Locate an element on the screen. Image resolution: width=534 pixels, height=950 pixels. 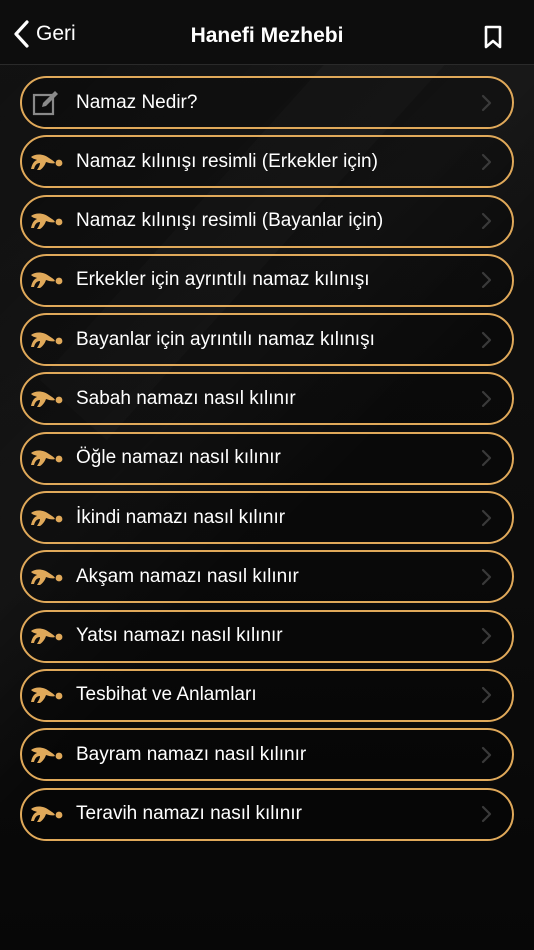
list-item-label: Erkekler için ayrıntılı namaz kılınışı is located at coordinates (223, 280).